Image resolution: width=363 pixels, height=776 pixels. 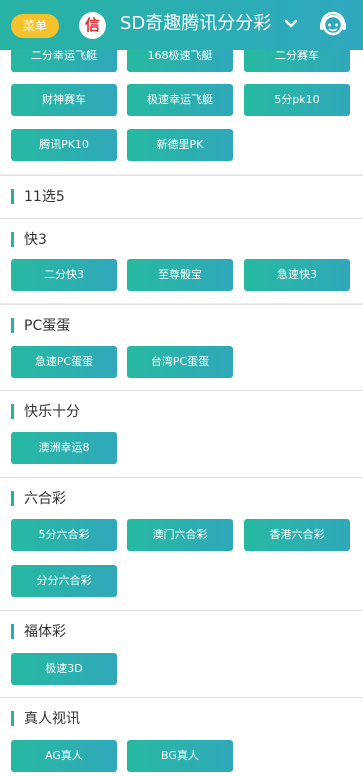 I want to click on game-button: AG真人, so click(x=64, y=756).